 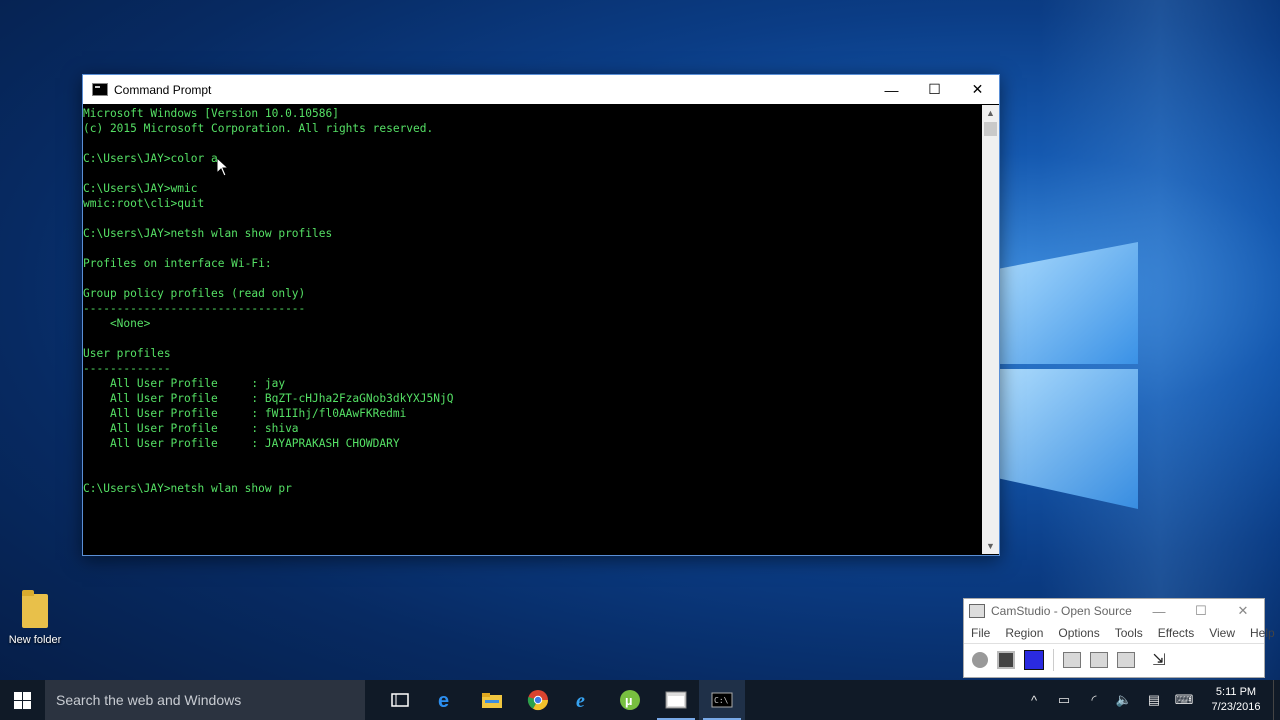 I want to click on desktop-icon-new-folder: New folder, so click(x=35, y=618).